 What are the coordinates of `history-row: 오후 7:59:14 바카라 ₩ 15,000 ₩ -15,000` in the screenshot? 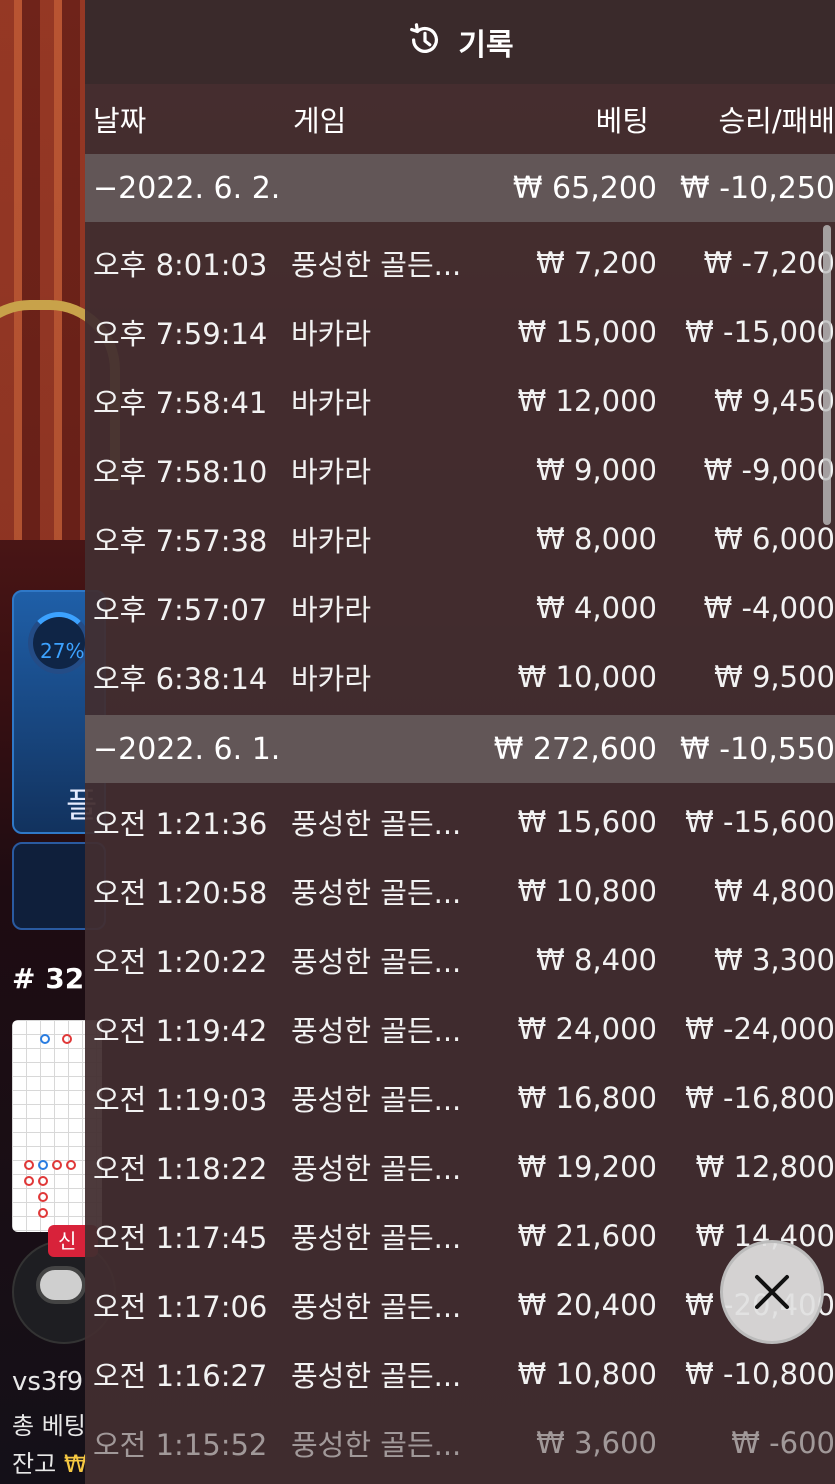 It's located at (460, 331).